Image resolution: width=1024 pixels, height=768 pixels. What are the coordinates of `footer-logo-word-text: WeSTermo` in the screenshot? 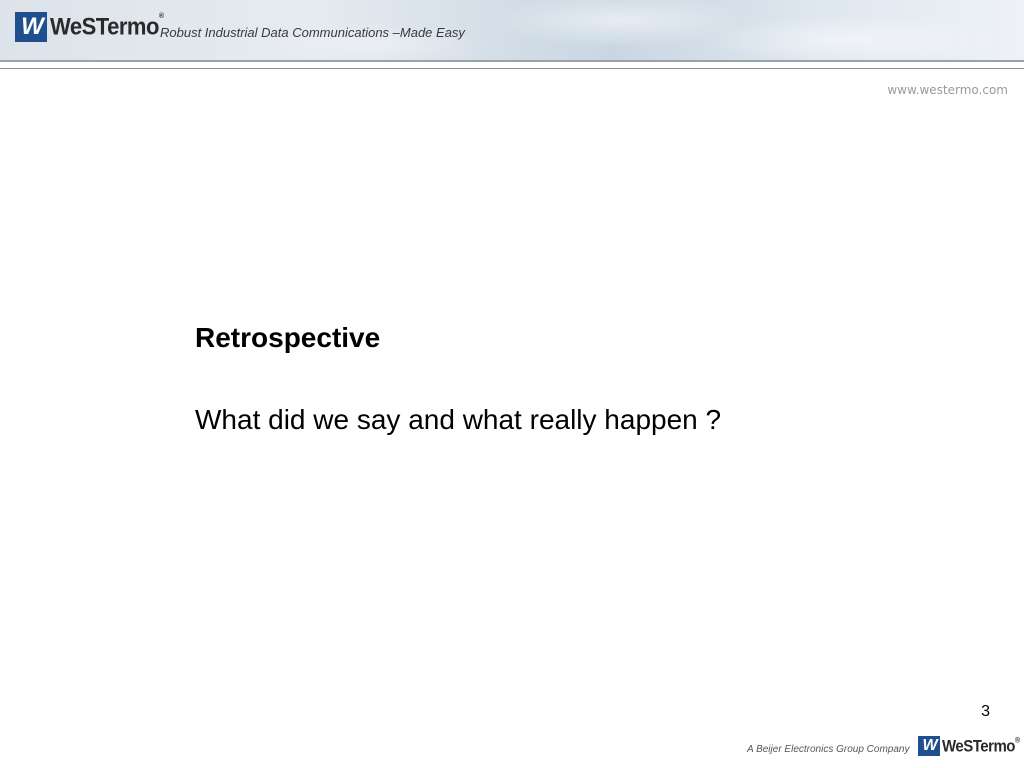 It's located at (978, 746).